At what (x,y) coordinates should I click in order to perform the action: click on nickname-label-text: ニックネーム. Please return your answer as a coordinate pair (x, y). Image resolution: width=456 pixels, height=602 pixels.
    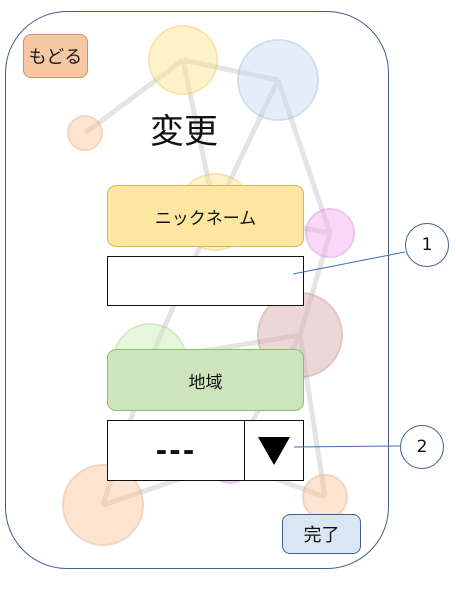
    Looking at the image, I should click on (205, 218).